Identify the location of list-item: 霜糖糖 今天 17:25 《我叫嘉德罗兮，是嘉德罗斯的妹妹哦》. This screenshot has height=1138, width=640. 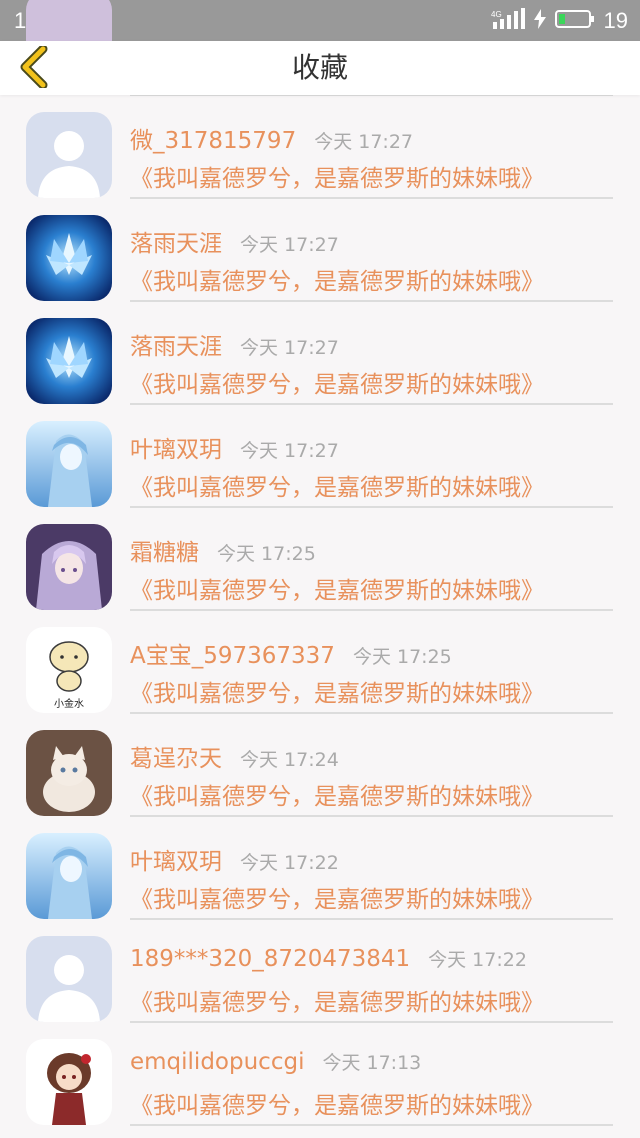
(320, 559).